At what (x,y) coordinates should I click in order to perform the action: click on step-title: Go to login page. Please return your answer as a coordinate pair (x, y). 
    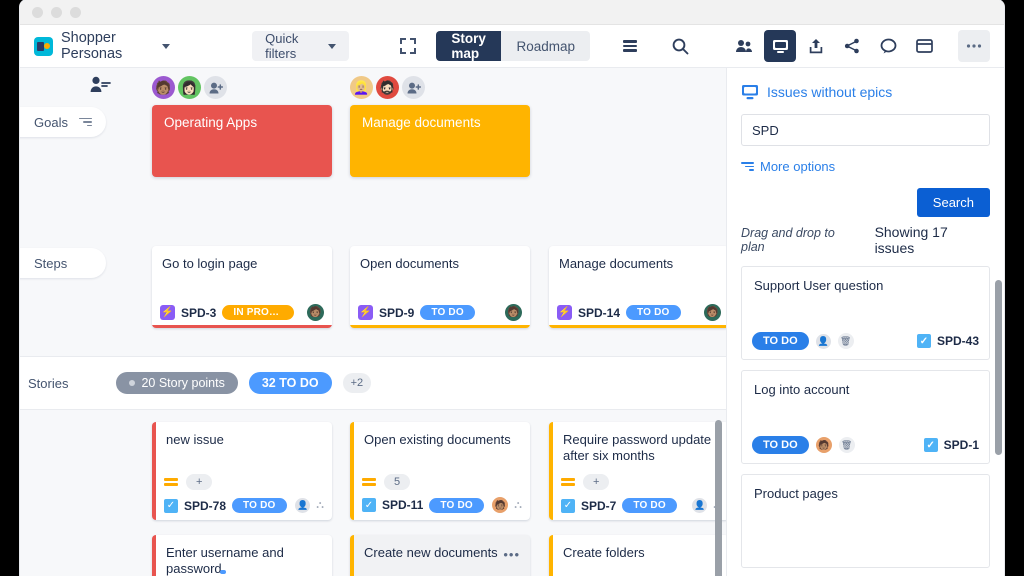
    Looking at the image, I should click on (210, 263).